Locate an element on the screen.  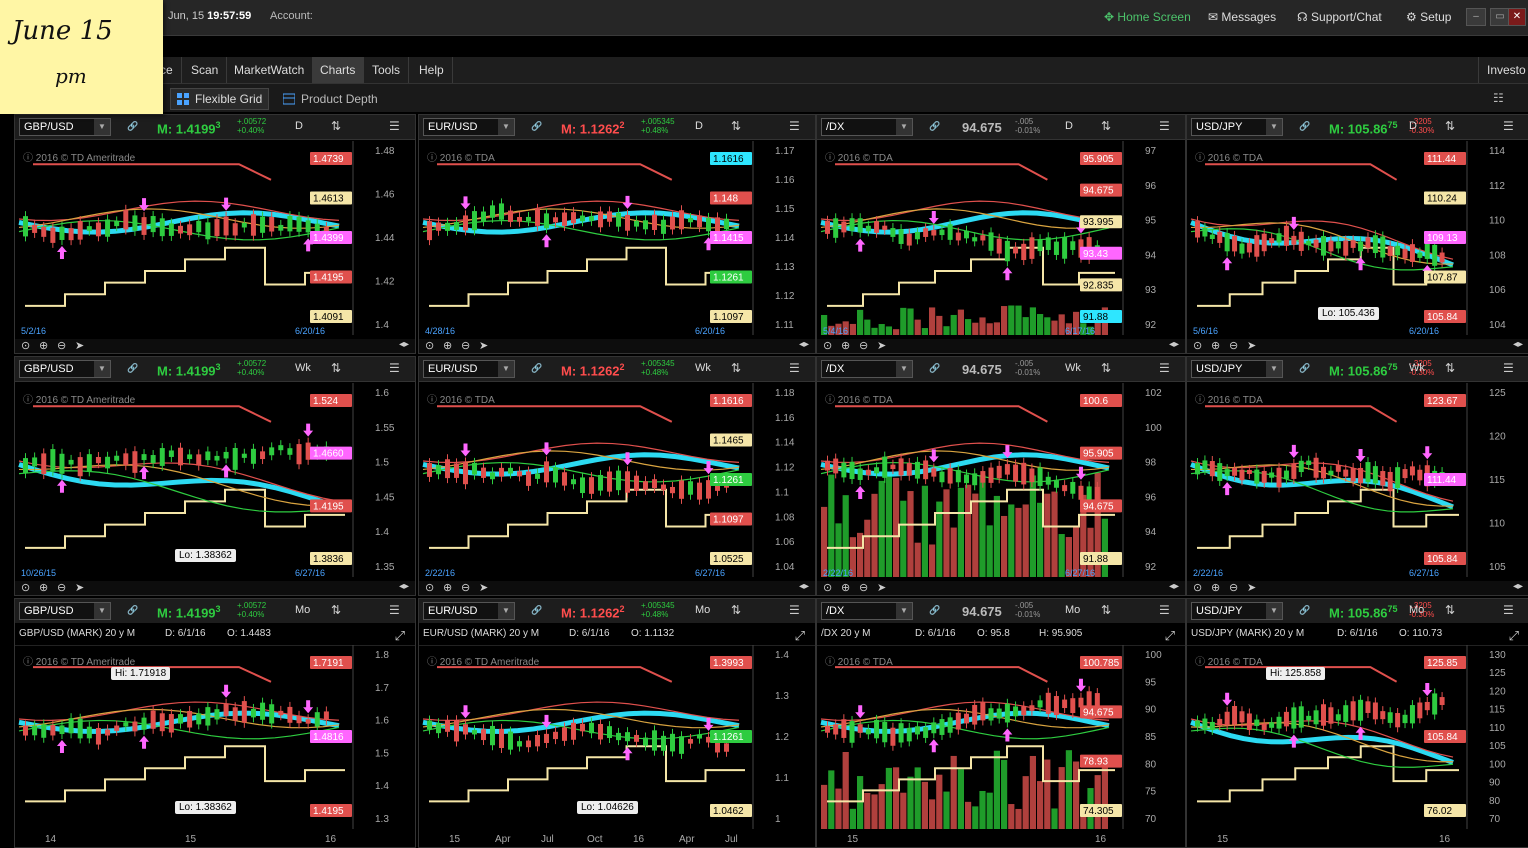
messages-link: ✉ Messages is located at coordinates (1242, 17).